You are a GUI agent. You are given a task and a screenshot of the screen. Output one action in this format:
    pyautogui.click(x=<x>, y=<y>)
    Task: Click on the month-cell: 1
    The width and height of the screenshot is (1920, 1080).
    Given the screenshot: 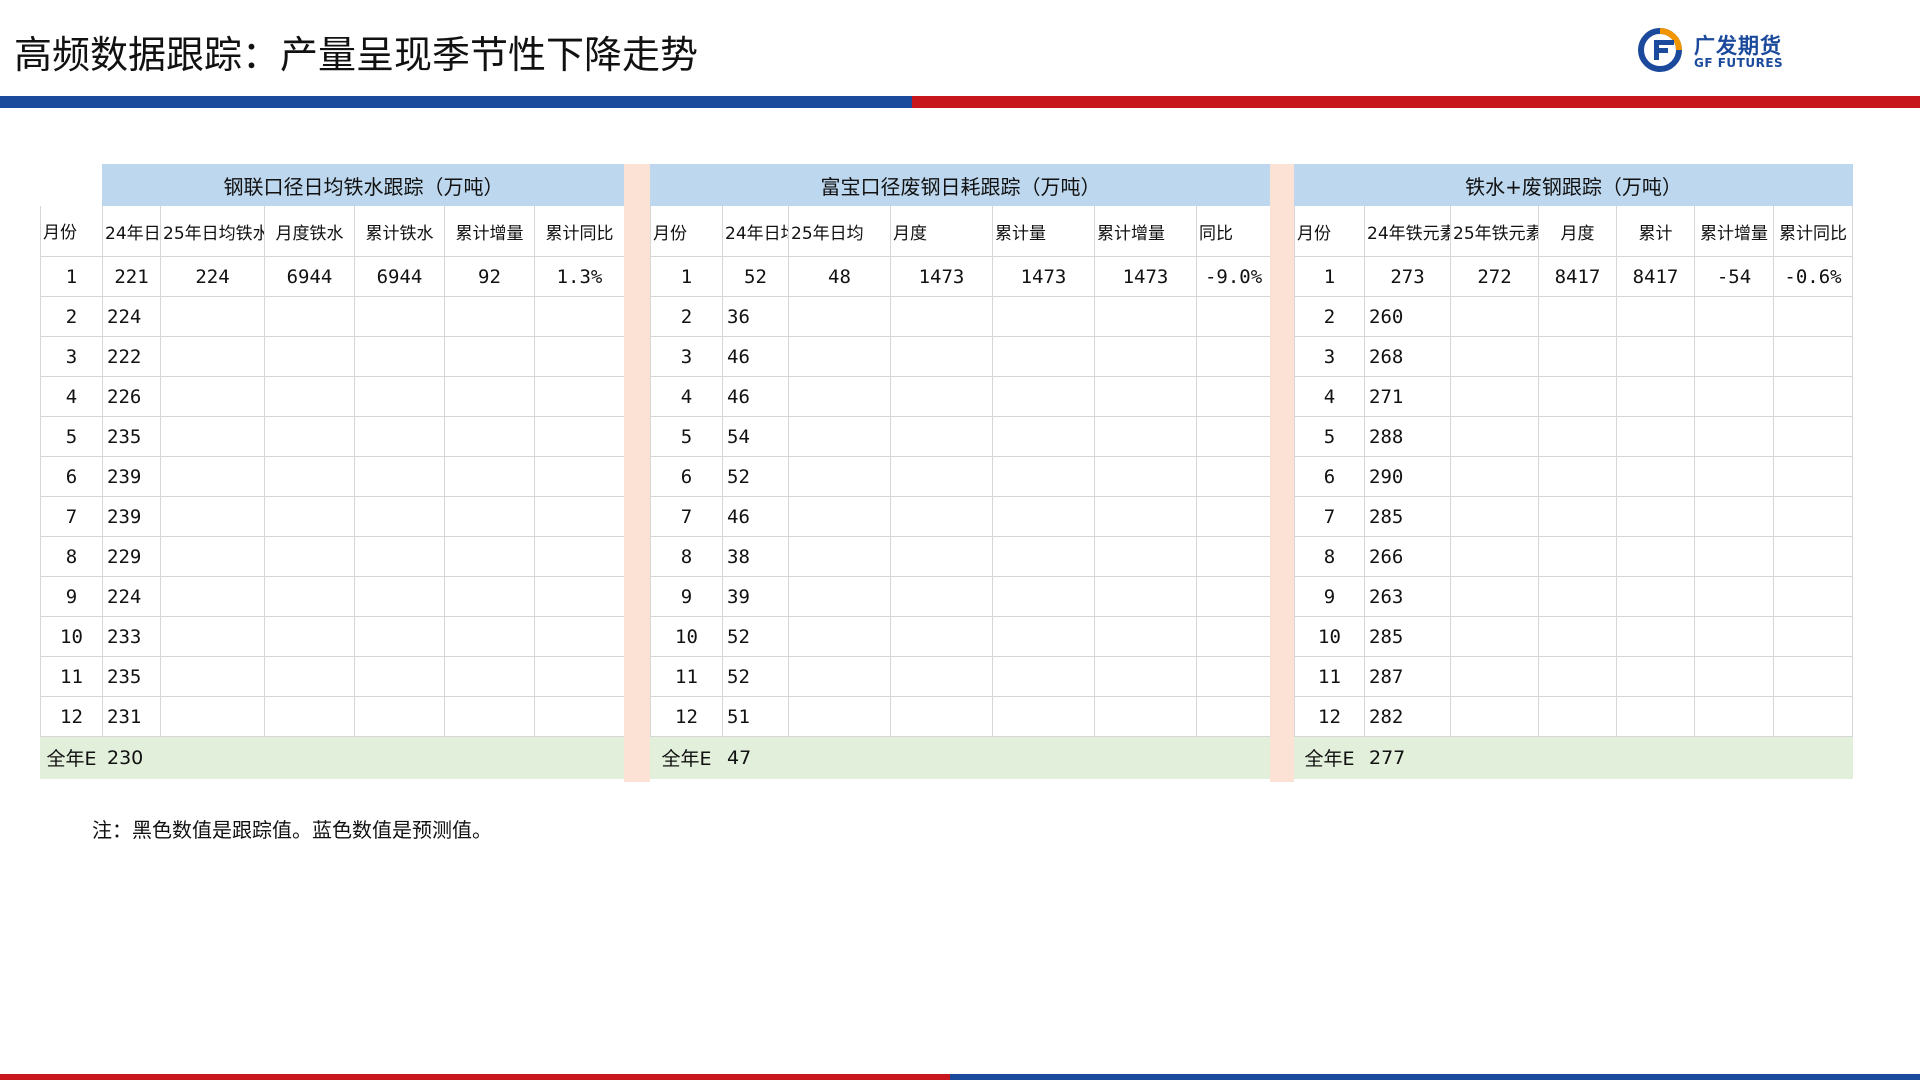 What is the action you would take?
    pyautogui.click(x=71, y=276)
    